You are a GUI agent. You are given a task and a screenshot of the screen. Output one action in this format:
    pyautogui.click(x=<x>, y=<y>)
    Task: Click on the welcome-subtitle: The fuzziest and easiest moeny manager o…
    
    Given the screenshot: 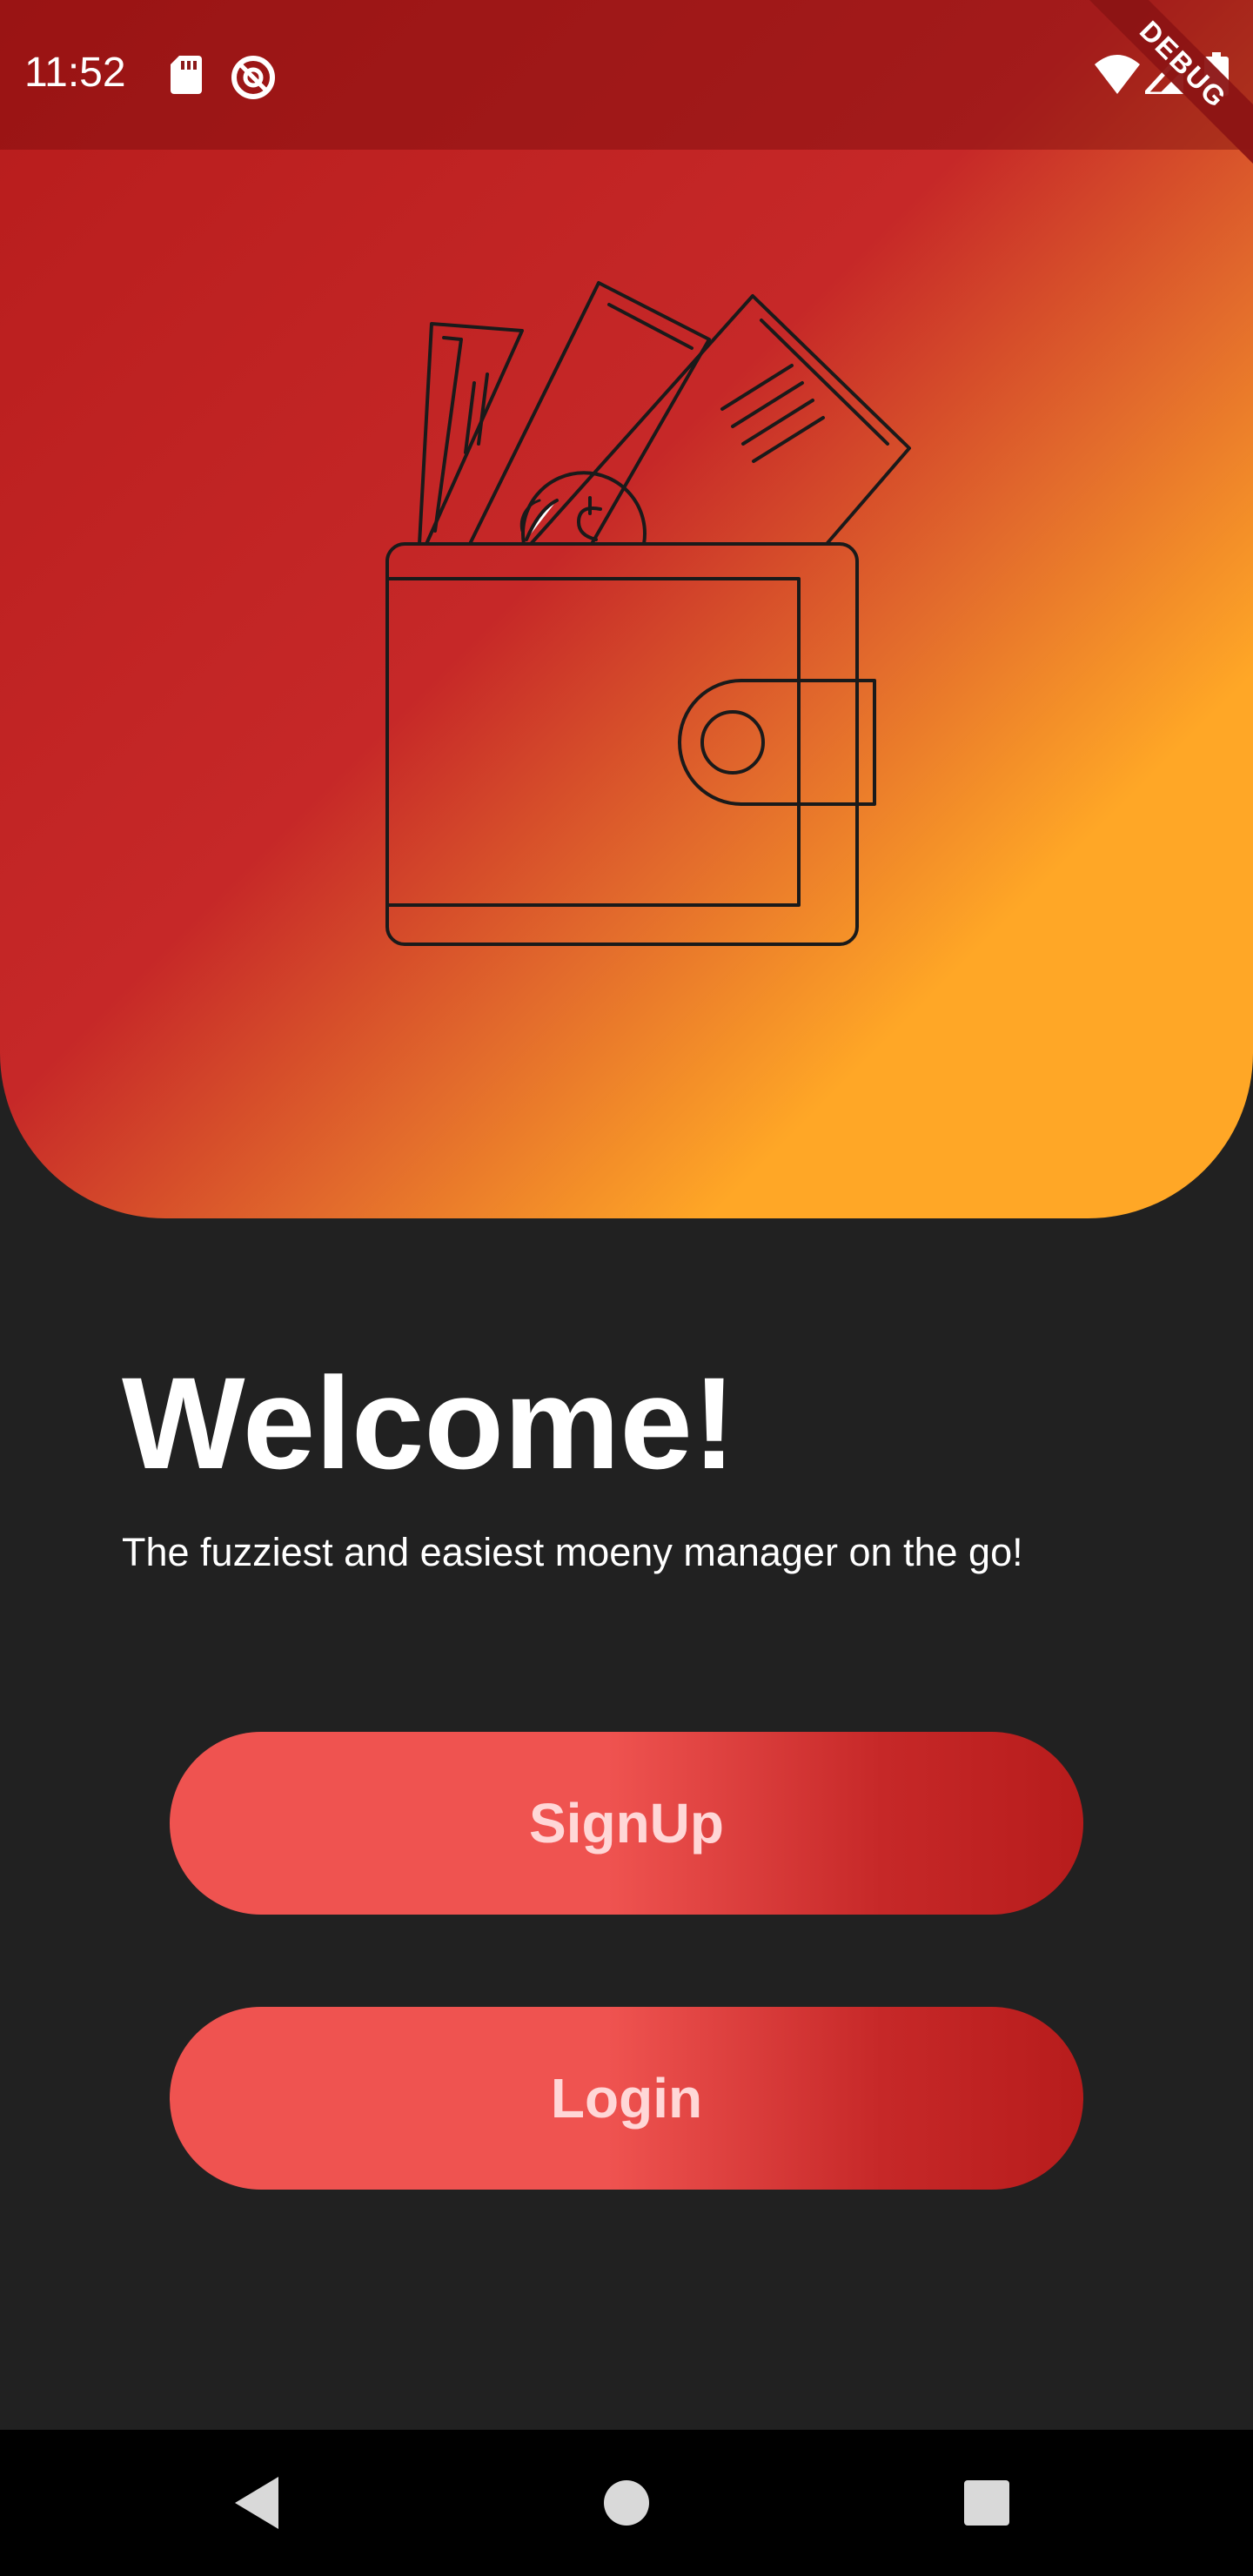 What is the action you would take?
    pyautogui.click(x=572, y=1552)
    